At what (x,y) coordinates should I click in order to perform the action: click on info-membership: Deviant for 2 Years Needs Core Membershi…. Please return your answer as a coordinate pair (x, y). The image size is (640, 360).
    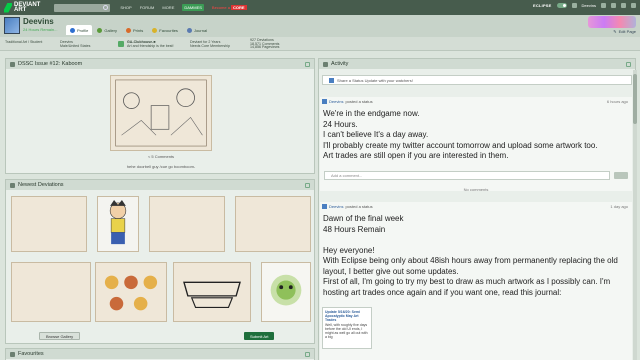
    Looking at the image, I should click on (210, 44).